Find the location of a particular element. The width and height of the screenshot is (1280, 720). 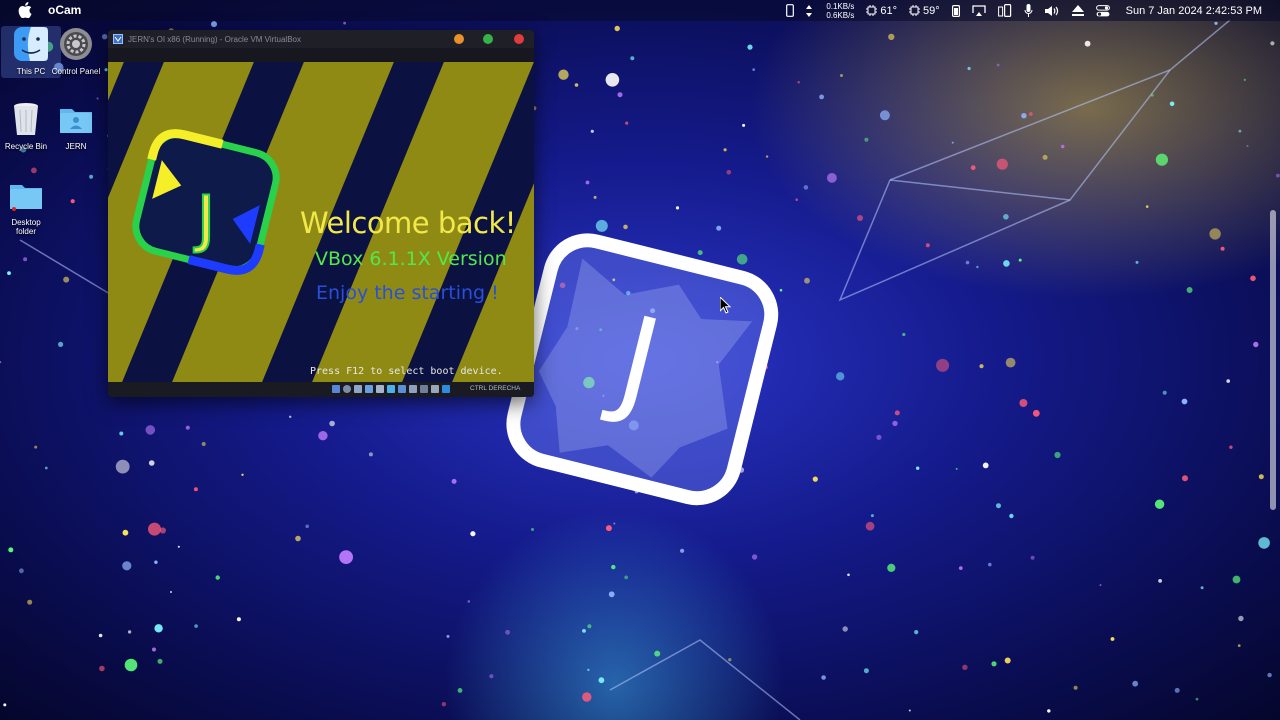

control-center-icon is located at coordinates (1102, 10).